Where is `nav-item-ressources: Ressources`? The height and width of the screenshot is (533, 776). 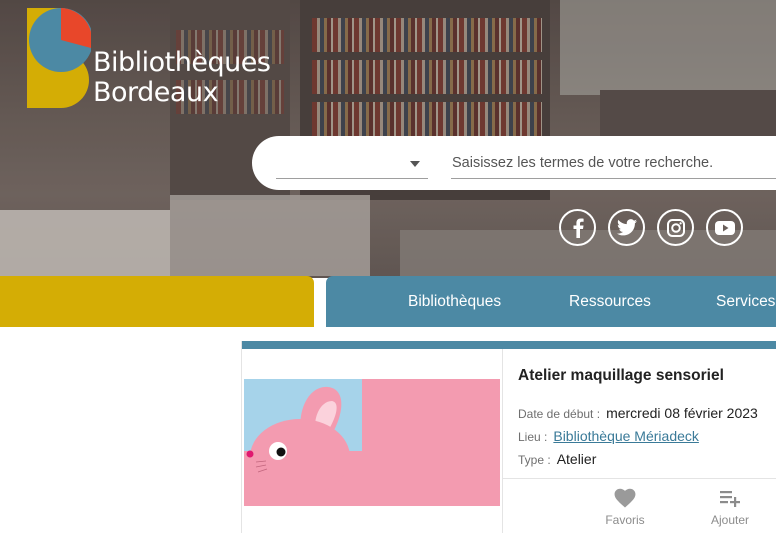
nav-item-ressources: Ressources is located at coordinates (610, 301).